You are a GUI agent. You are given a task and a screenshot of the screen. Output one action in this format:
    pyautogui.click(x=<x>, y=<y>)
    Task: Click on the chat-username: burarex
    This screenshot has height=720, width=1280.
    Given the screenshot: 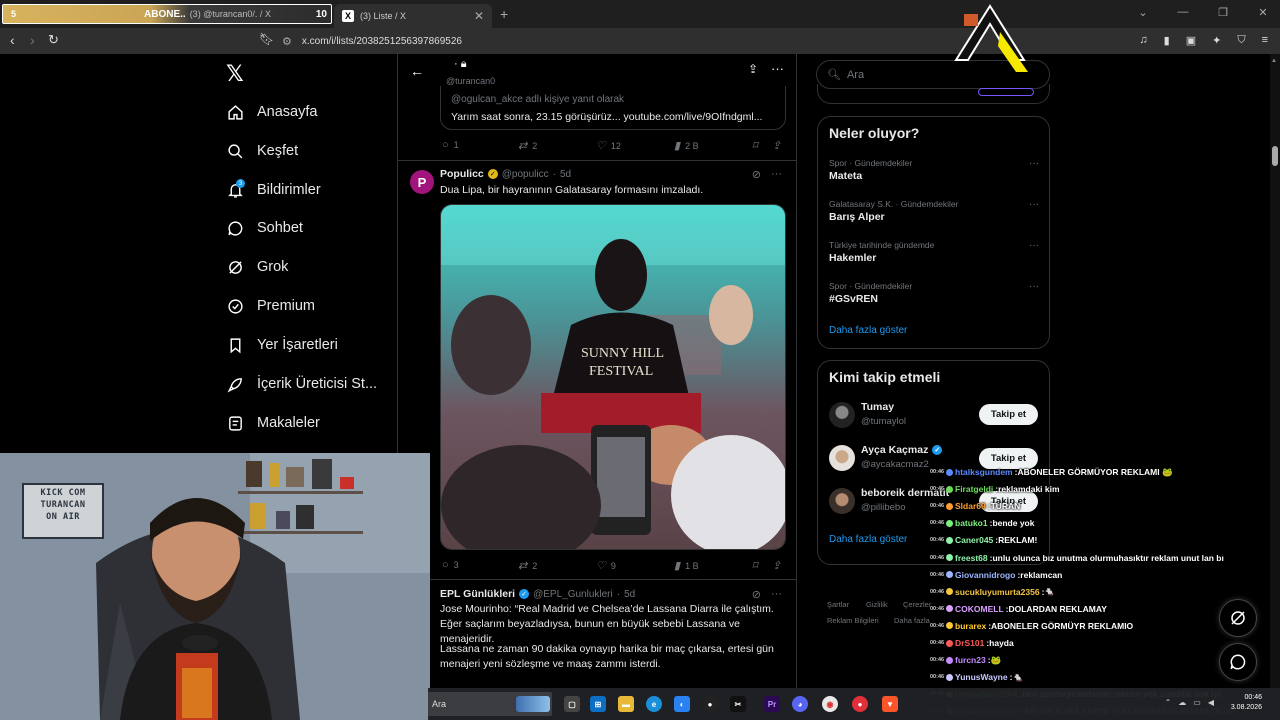 What is the action you would take?
    pyautogui.click(x=970, y=626)
    